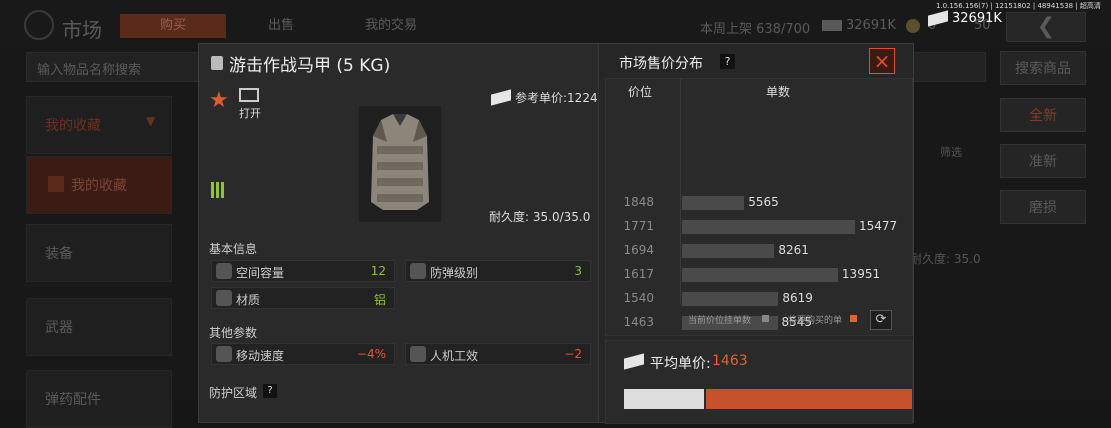  I want to click on quantity-button, so click(664, 399).